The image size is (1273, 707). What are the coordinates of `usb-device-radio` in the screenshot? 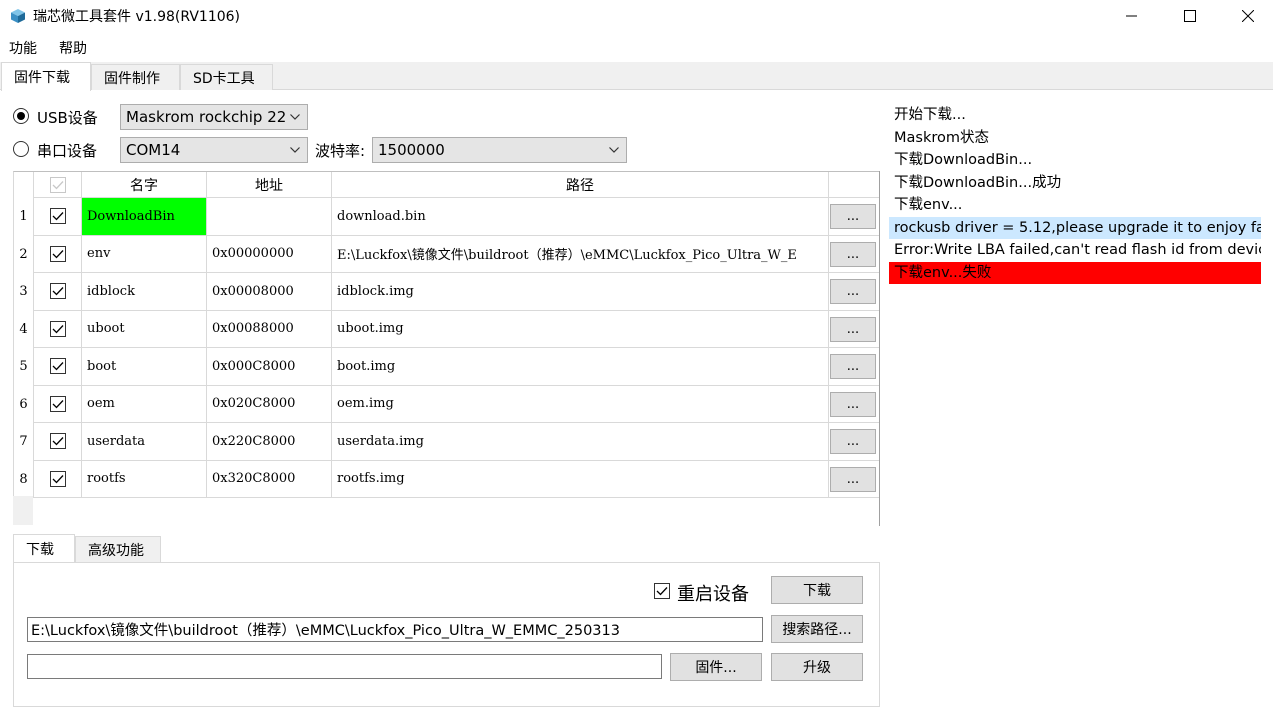 It's located at (21, 116).